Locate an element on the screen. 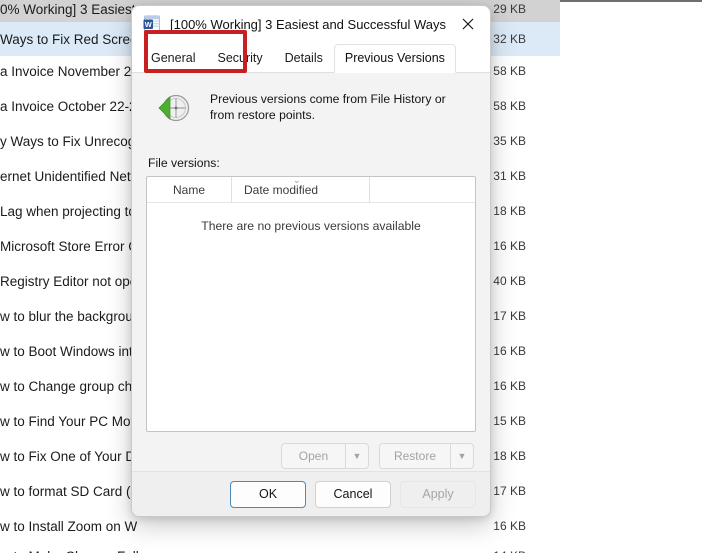 The image size is (702, 553). restore-split-button: Restore ▼ is located at coordinates (426, 456).